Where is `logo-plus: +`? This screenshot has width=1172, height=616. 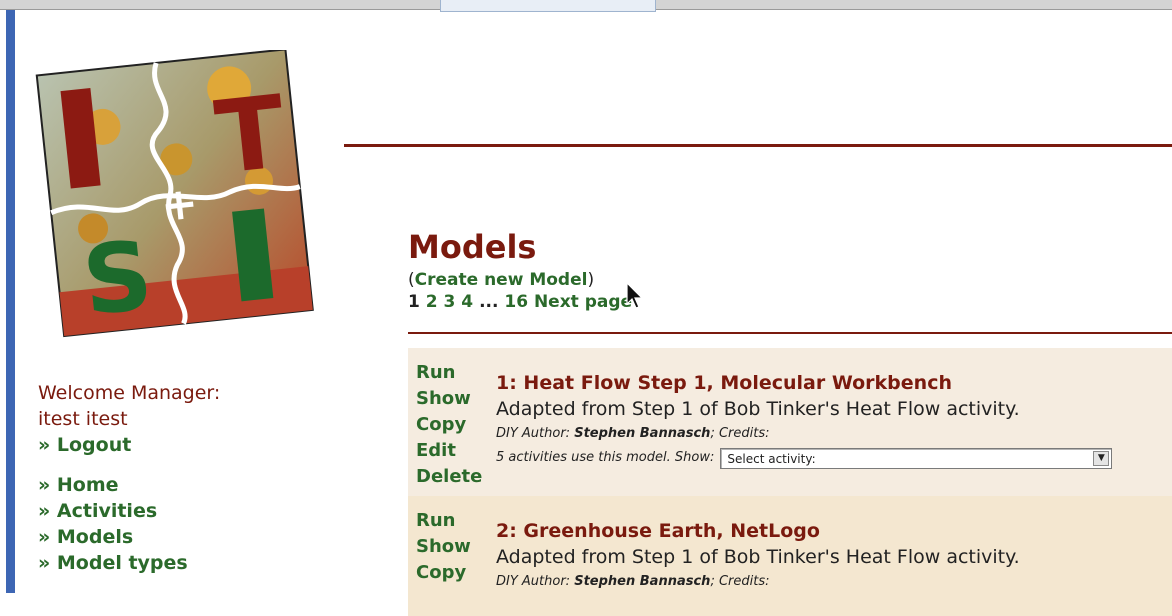
logo-plus: + is located at coordinates (179, 204).